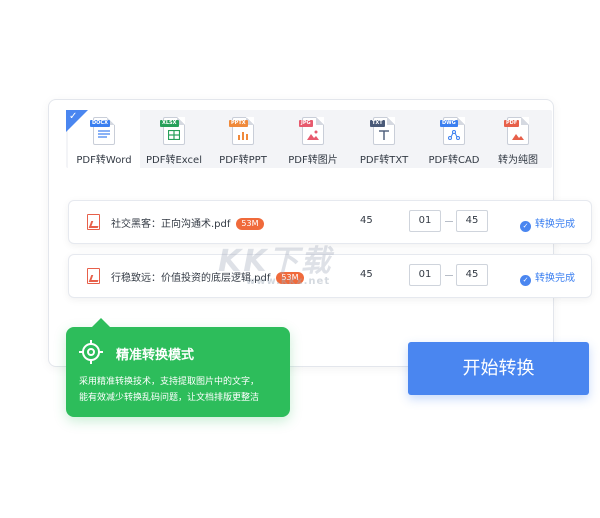  Describe the element at coordinates (102, 131) in the screenshot. I see `word-file-icon: DOCX` at that location.